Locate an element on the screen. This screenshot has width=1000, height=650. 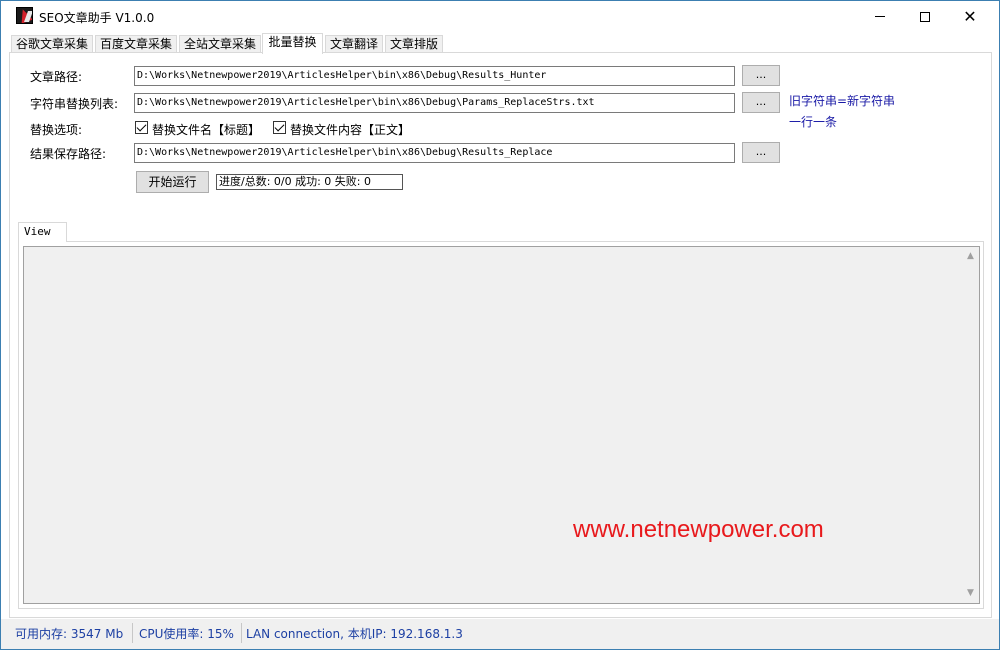
status-network: LAN connection, 本机IP: 192.168.1.3 is located at coordinates (354, 634).